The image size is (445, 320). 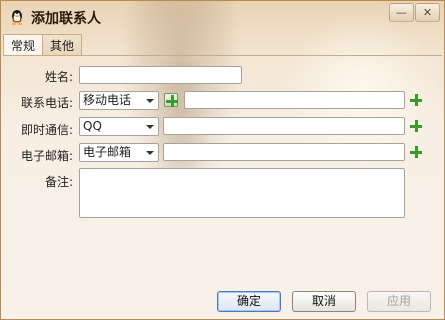 I want to click on window-controls: — ✕, so click(x=414, y=12).